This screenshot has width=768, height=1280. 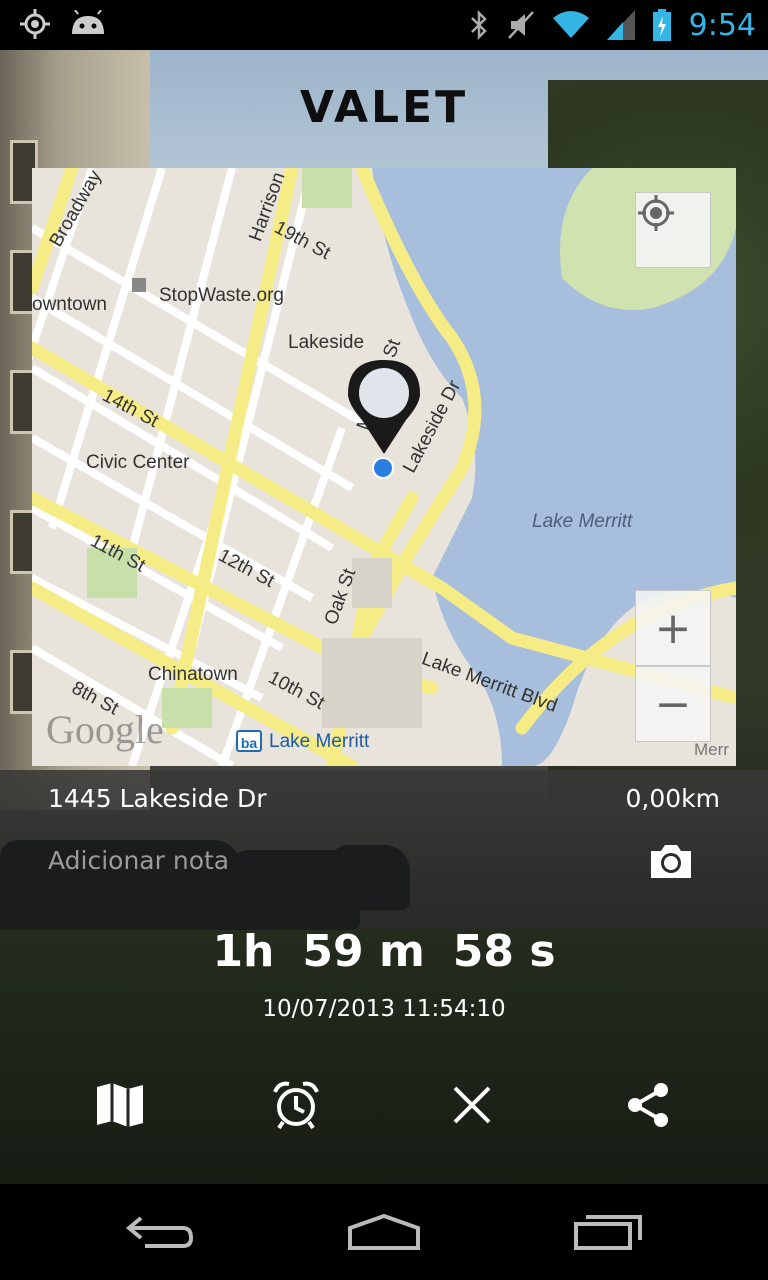 I want to click on home-button, so click(x=384, y=1232).